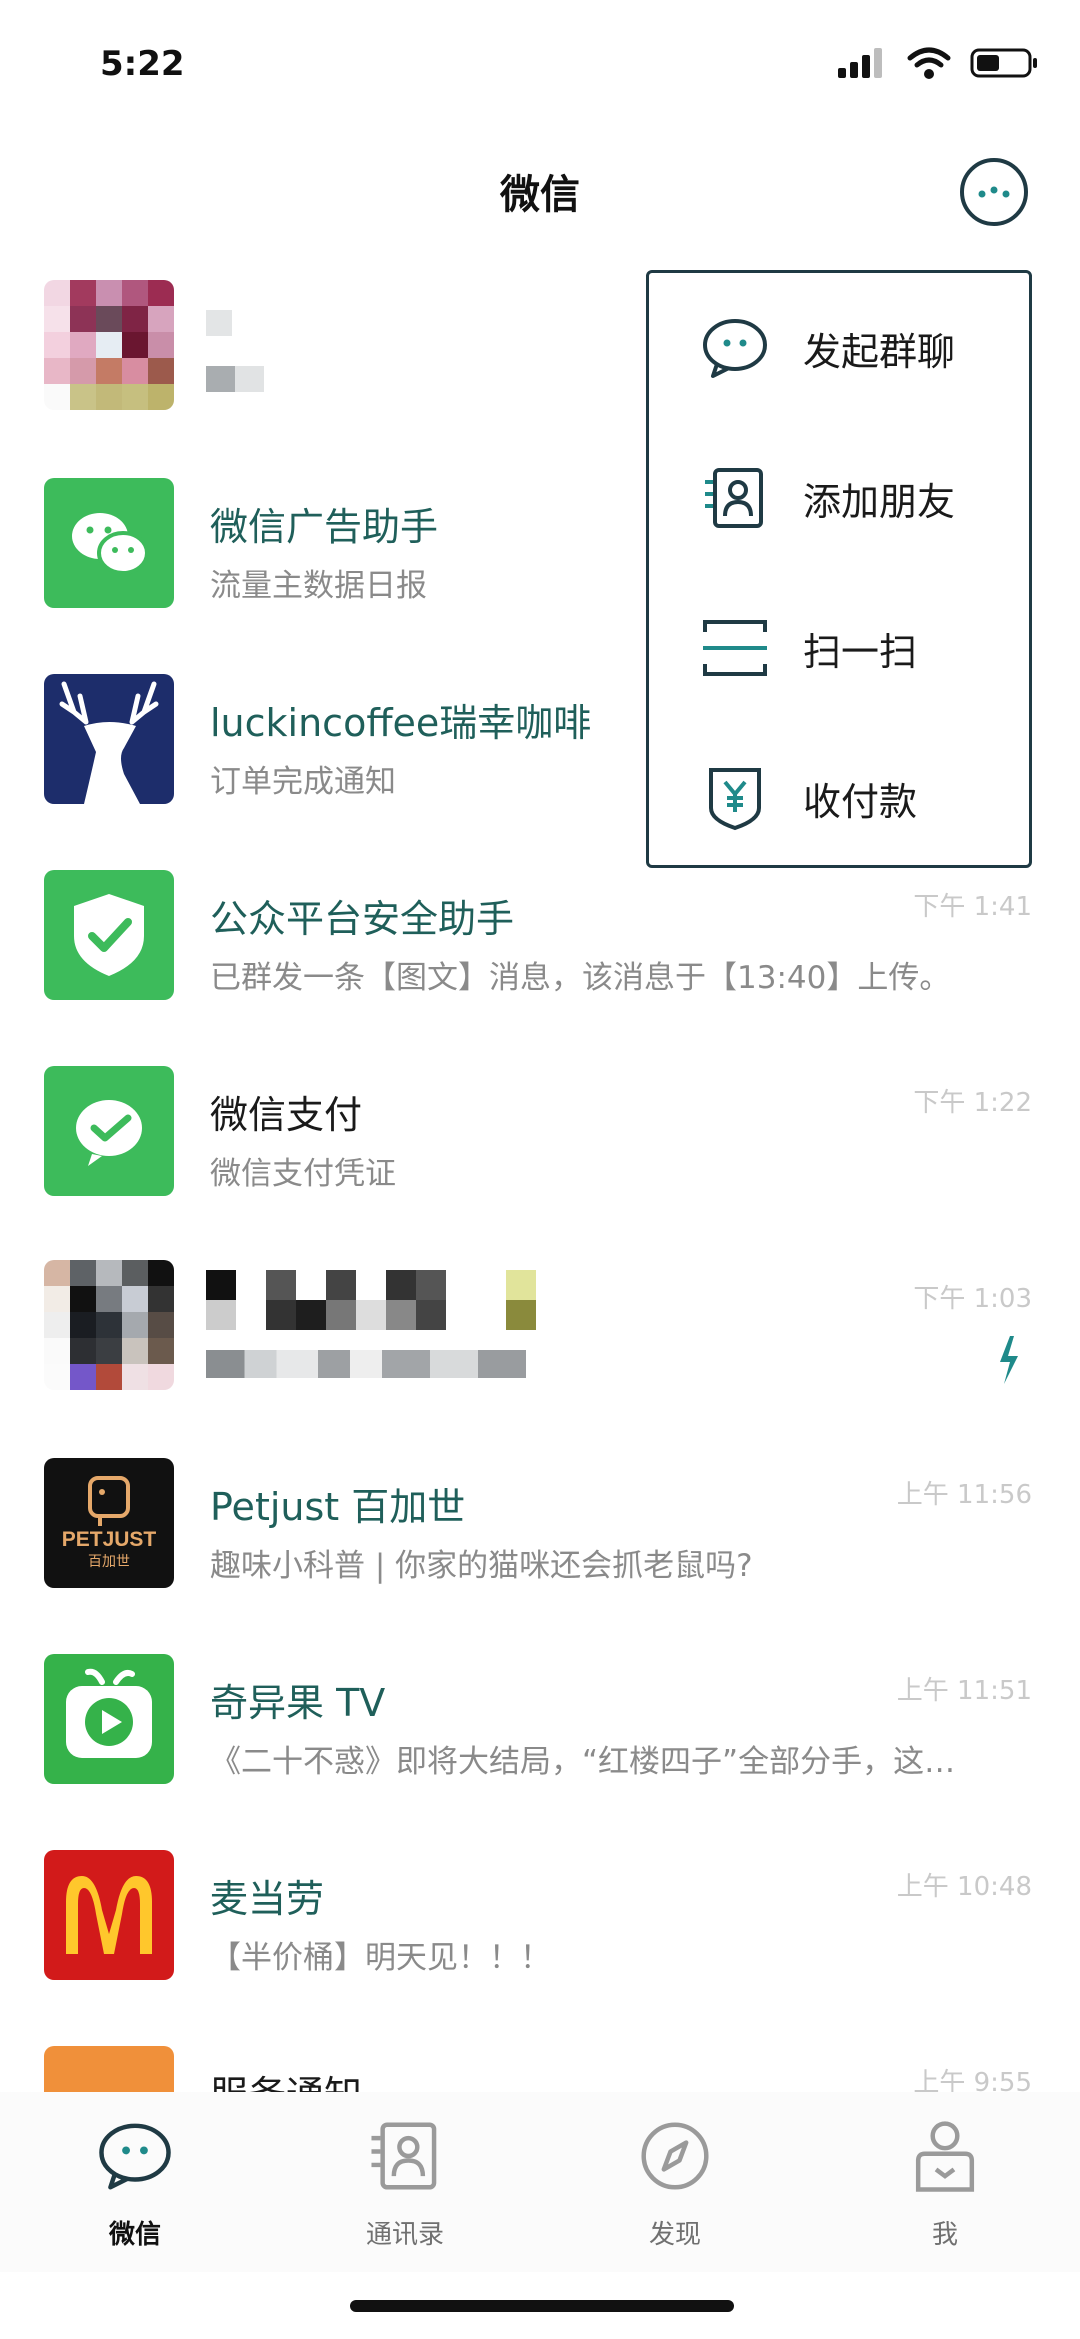 The height and width of the screenshot is (2339, 1080). What do you see at coordinates (286, 1115) in the screenshot?
I see `chat-name: 微信支付` at bounding box center [286, 1115].